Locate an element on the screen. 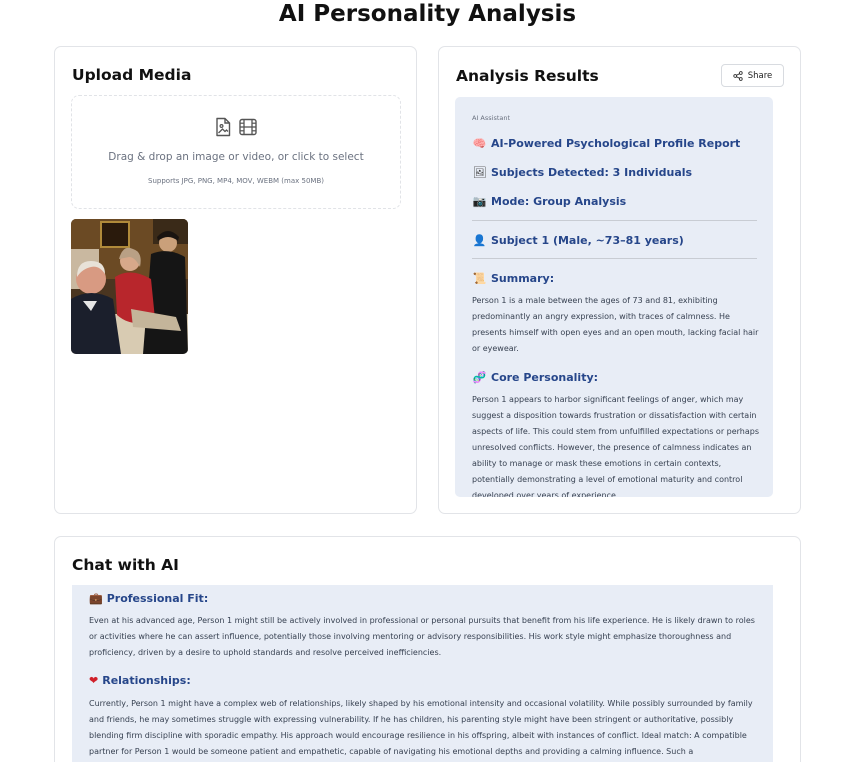 The width and height of the screenshot is (855, 762). professional-fit-heading-text: Professional Fit: is located at coordinates (157, 598).